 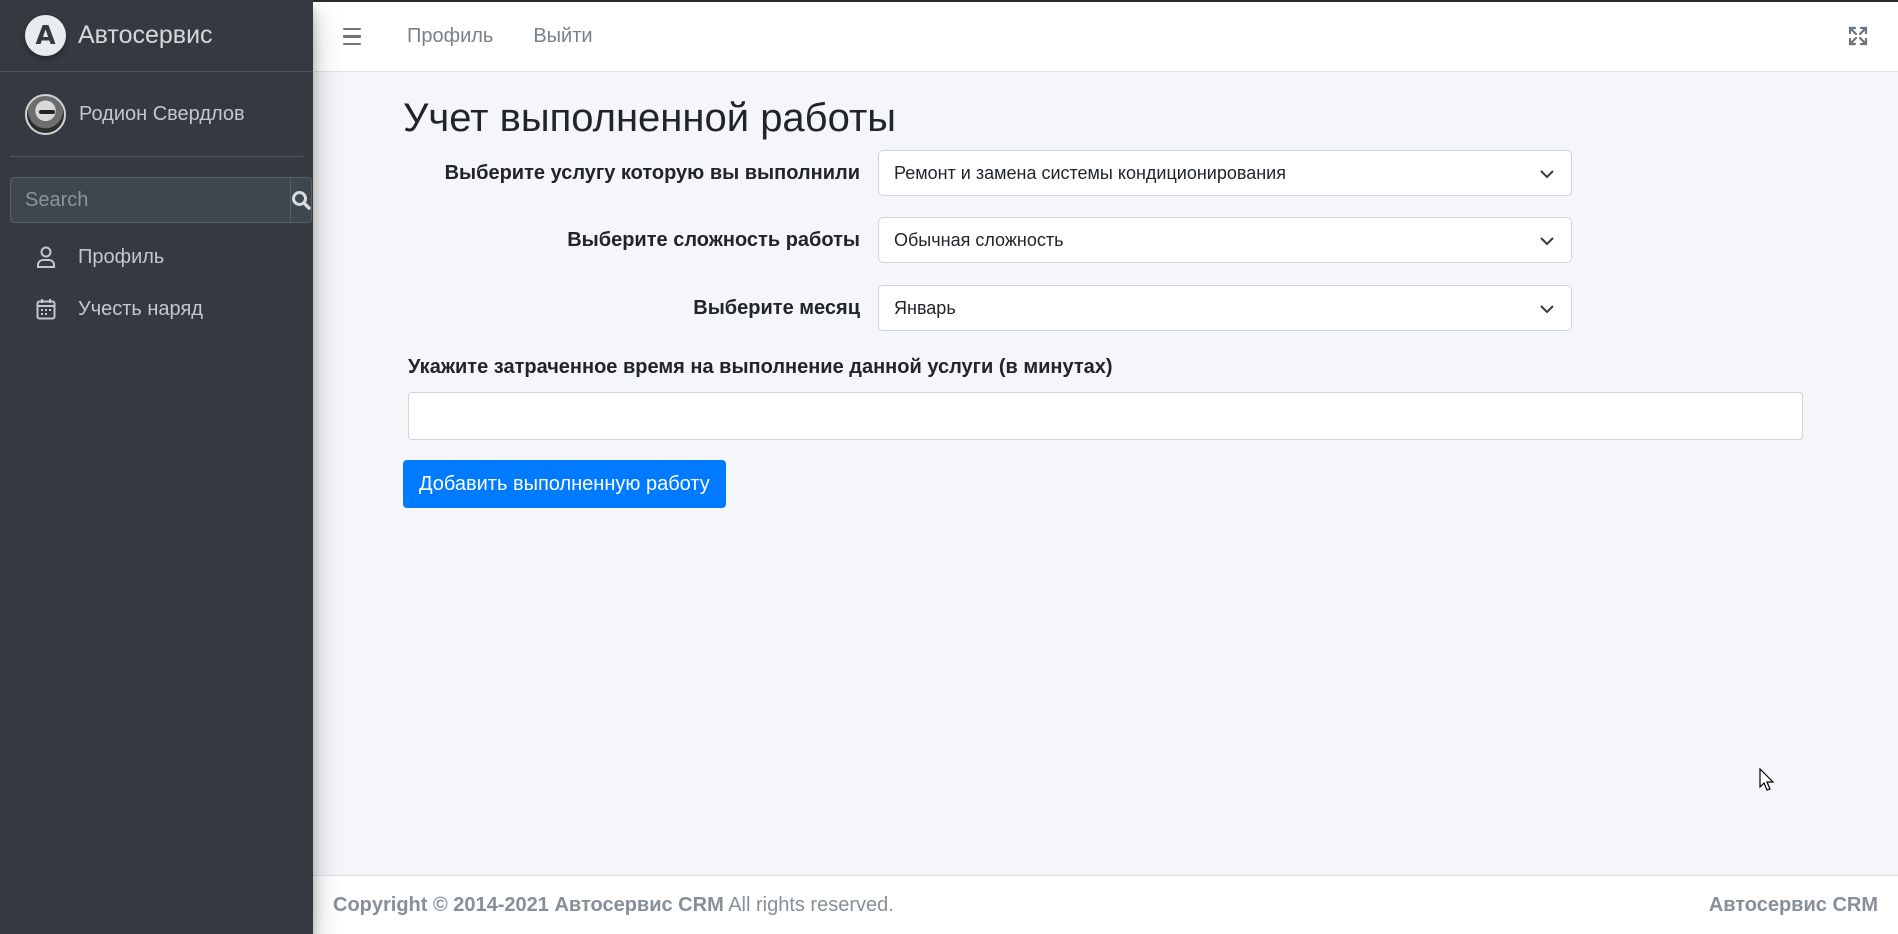 What do you see at coordinates (562, 36) in the screenshot?
I see `nav-link-logout: Выйти` at bounding box center [562, 36].